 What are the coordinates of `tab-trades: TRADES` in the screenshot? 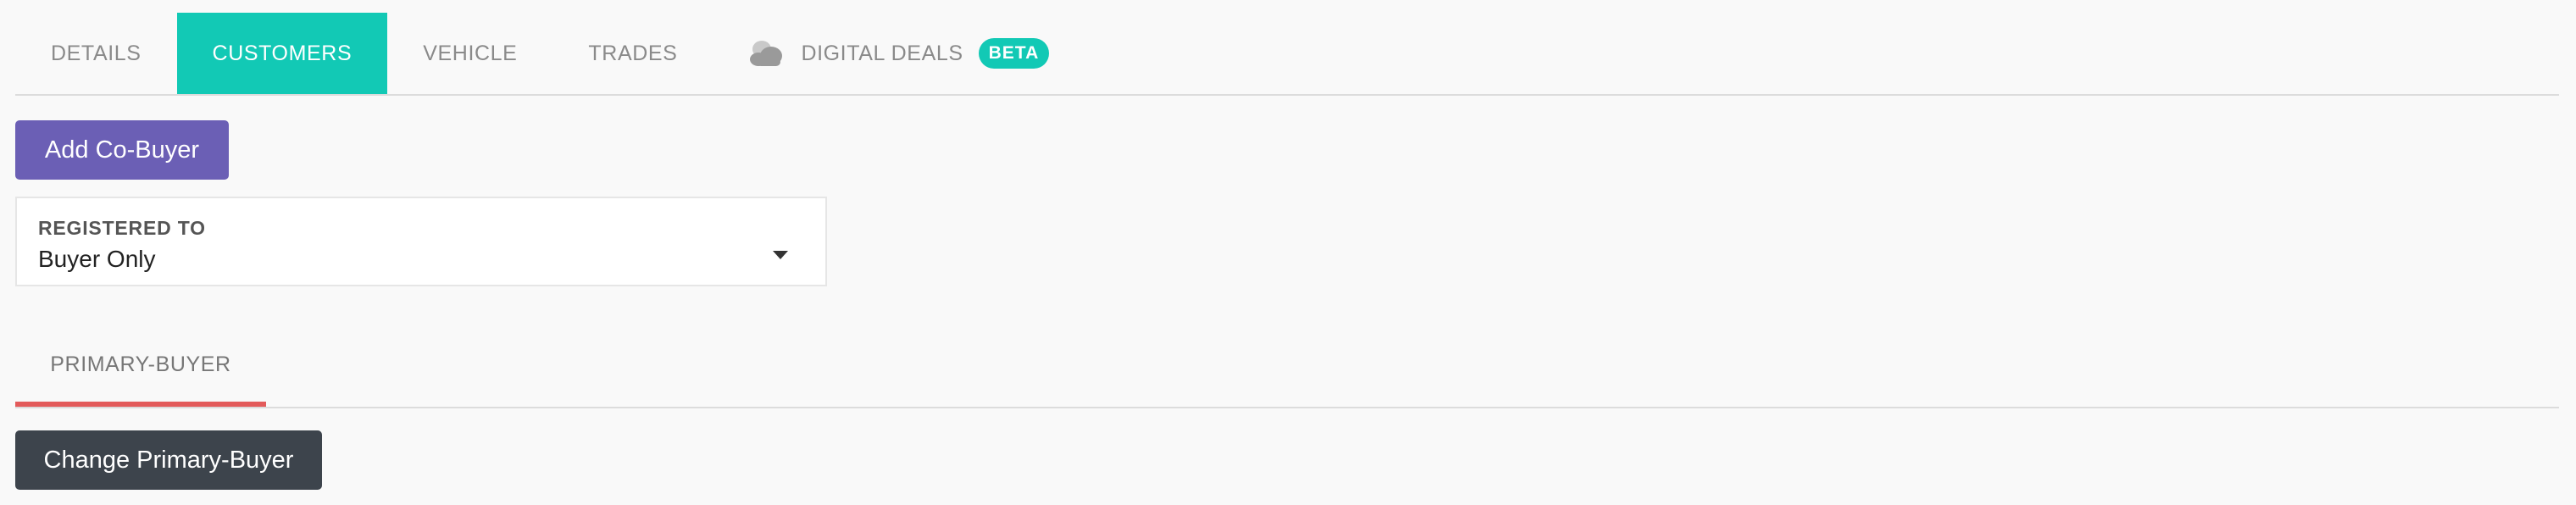 It's located at (632, 53).